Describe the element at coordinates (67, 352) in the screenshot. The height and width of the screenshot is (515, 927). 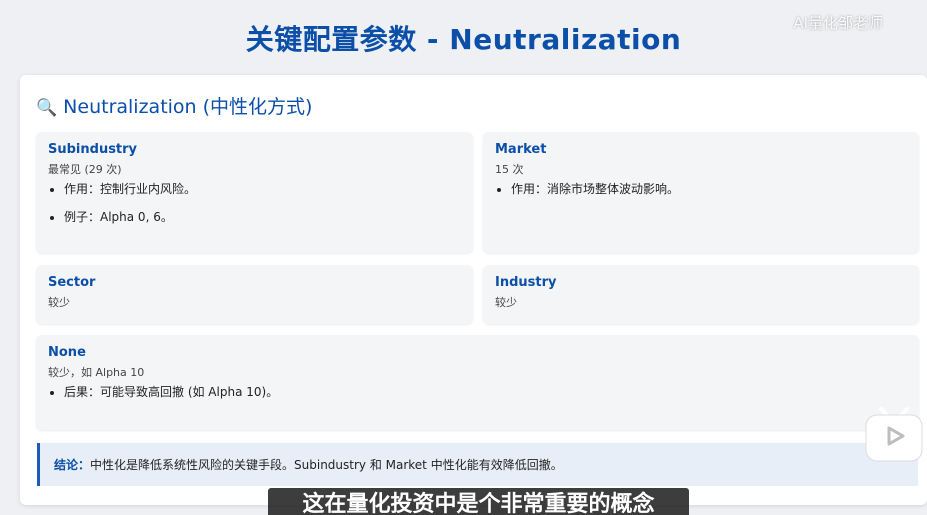
I see `option-title: None` at that location.